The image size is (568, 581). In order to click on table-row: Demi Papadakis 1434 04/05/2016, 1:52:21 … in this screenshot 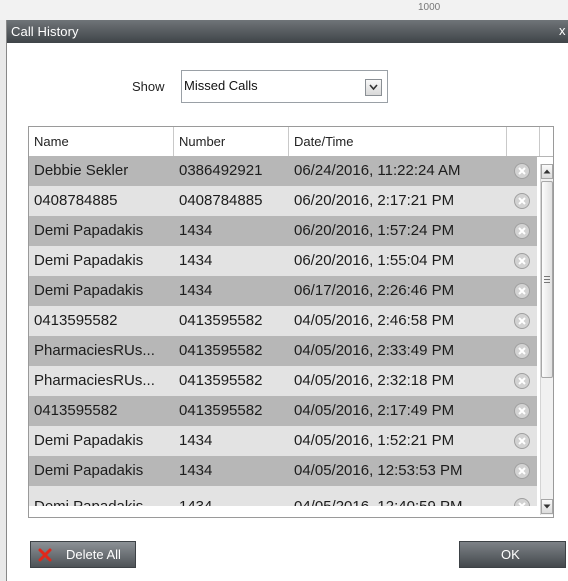, I will do `click(283, 441)`.